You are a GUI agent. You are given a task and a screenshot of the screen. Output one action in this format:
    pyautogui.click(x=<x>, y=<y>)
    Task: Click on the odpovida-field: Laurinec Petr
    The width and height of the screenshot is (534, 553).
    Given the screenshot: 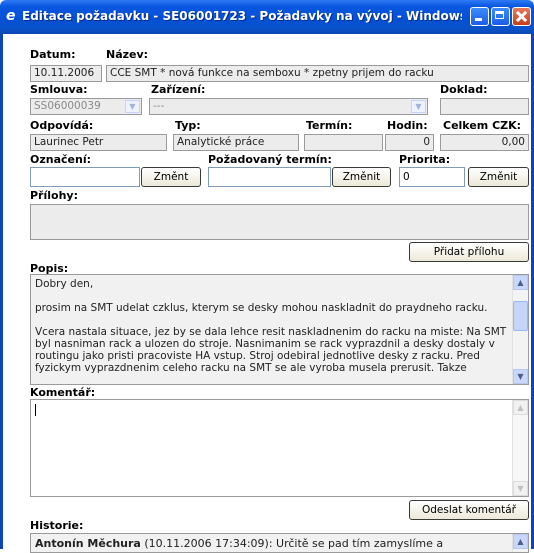 What is the action you would take?
    pyautogui.click(x=98, y=142)
    